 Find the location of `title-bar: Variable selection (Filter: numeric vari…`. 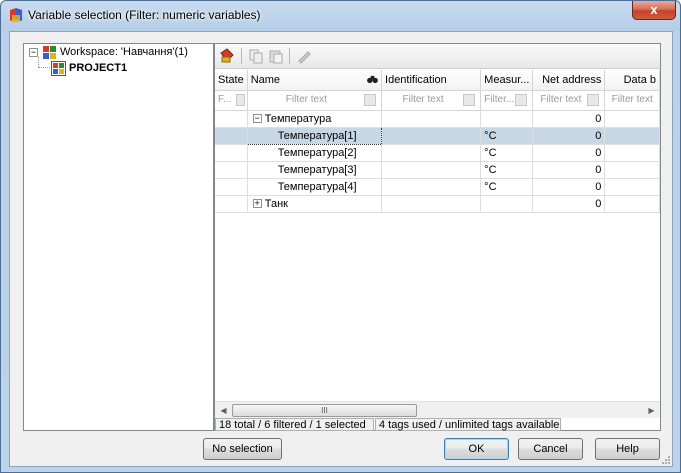

title-bar: Variable selection (Filter: numeric vari… is located at coordinates (340, 15).